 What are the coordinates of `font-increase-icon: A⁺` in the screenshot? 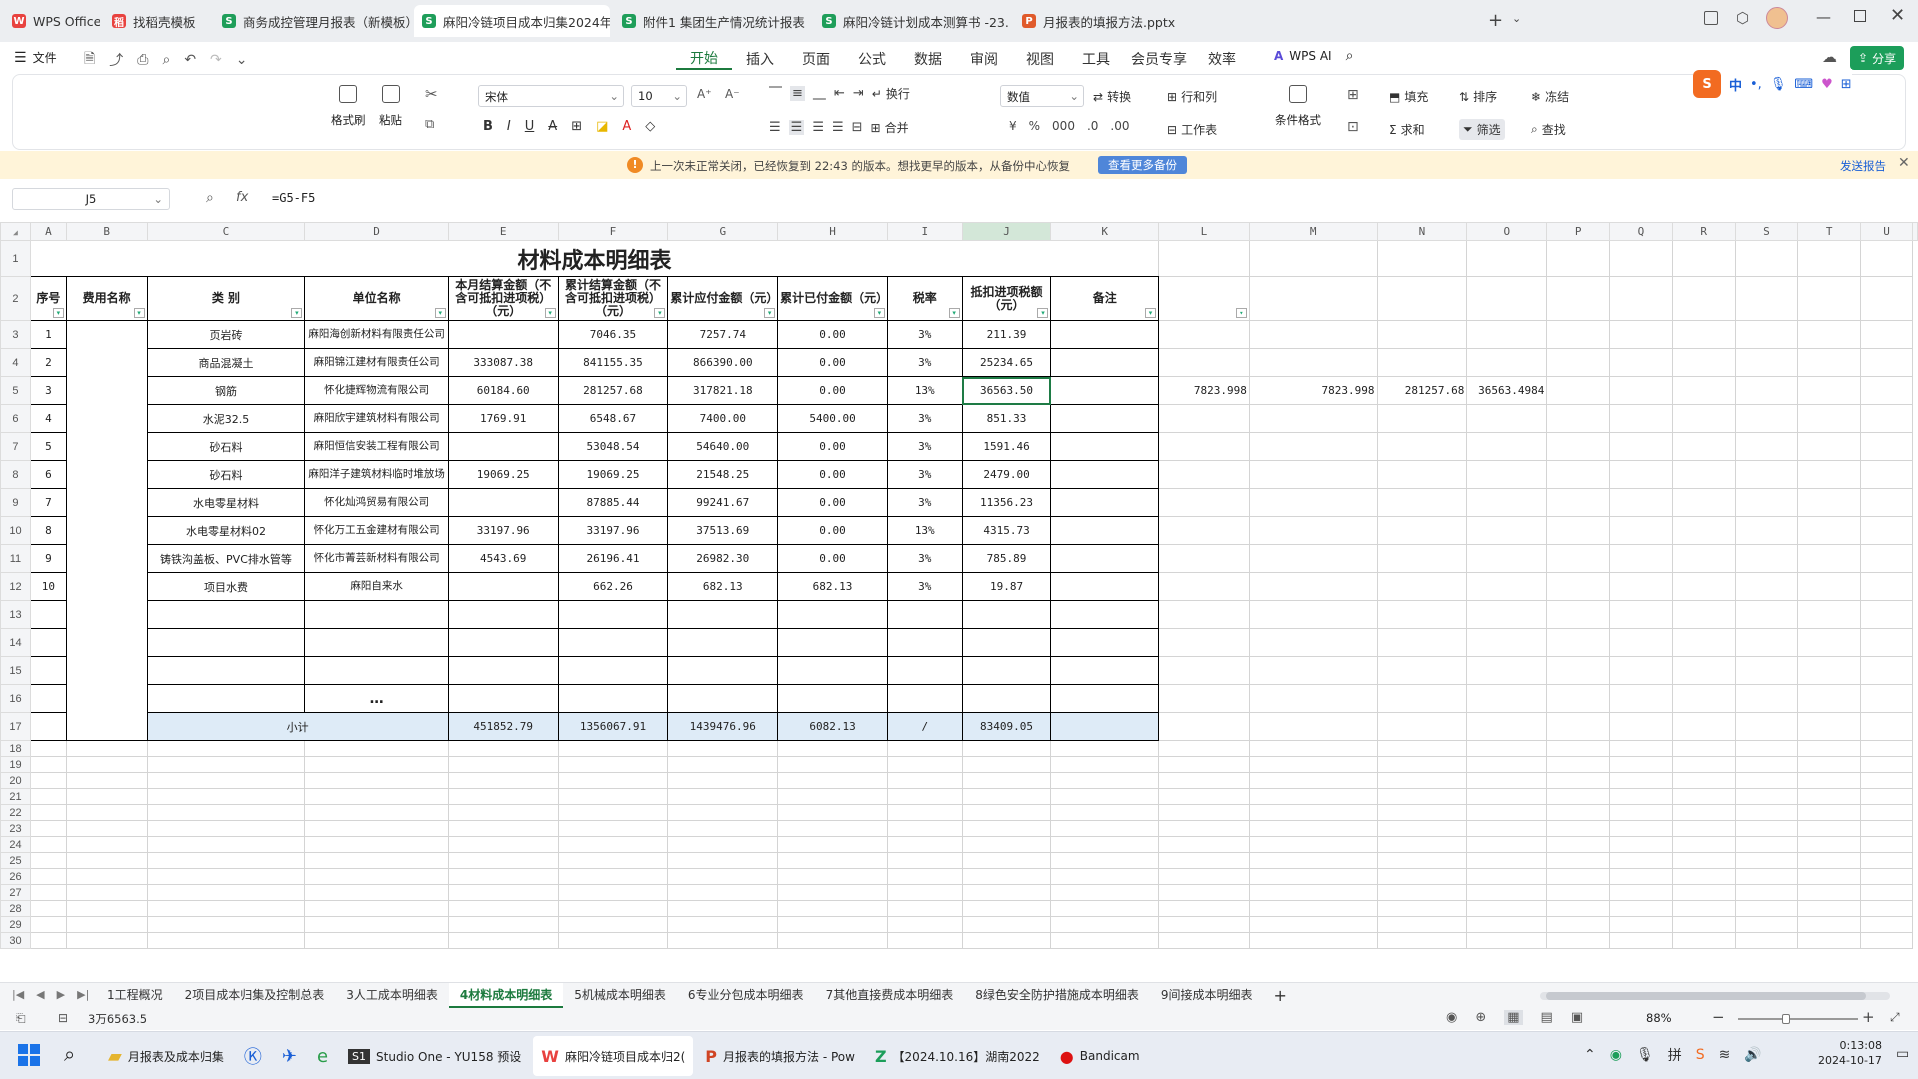 It's located at (704, 94).